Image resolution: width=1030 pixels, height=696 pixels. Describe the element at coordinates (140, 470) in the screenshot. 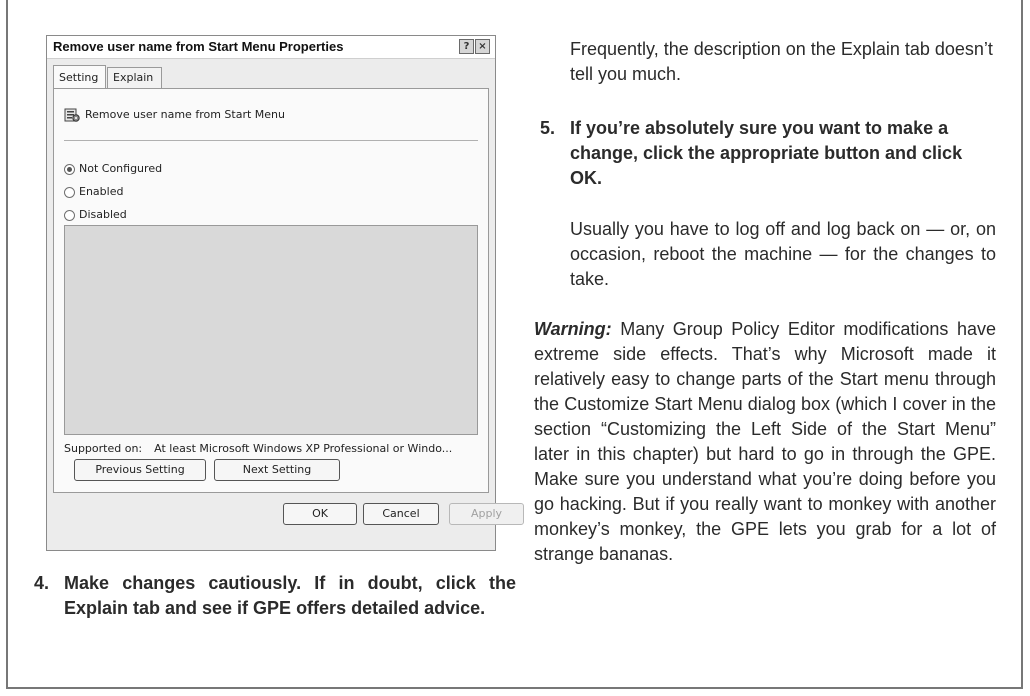

I see `previous-setting-button: Previous Setting` at that location.